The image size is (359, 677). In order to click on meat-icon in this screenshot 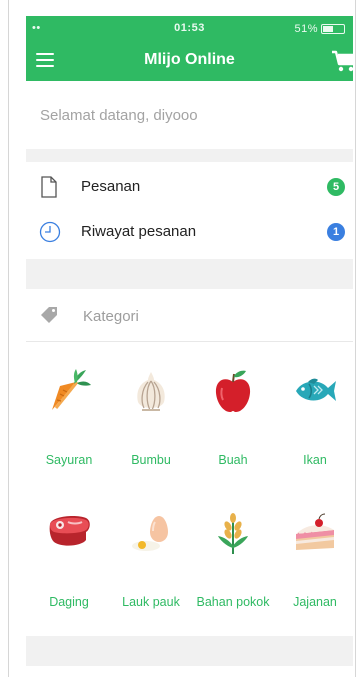, I will do `click(69, 531)`.